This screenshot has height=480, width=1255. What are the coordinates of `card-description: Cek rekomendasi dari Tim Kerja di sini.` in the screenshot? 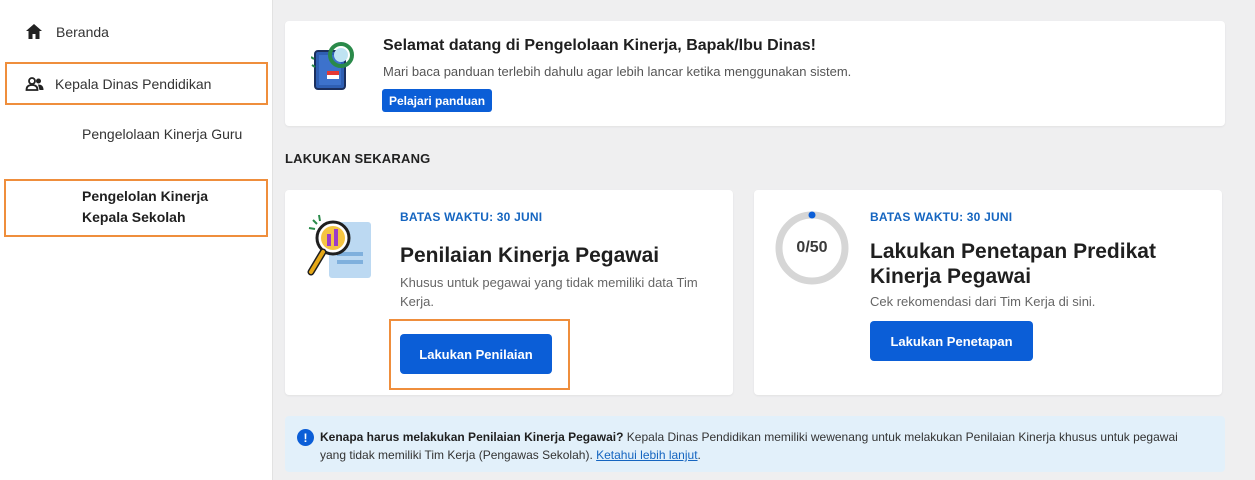 It's located at (983, 301).